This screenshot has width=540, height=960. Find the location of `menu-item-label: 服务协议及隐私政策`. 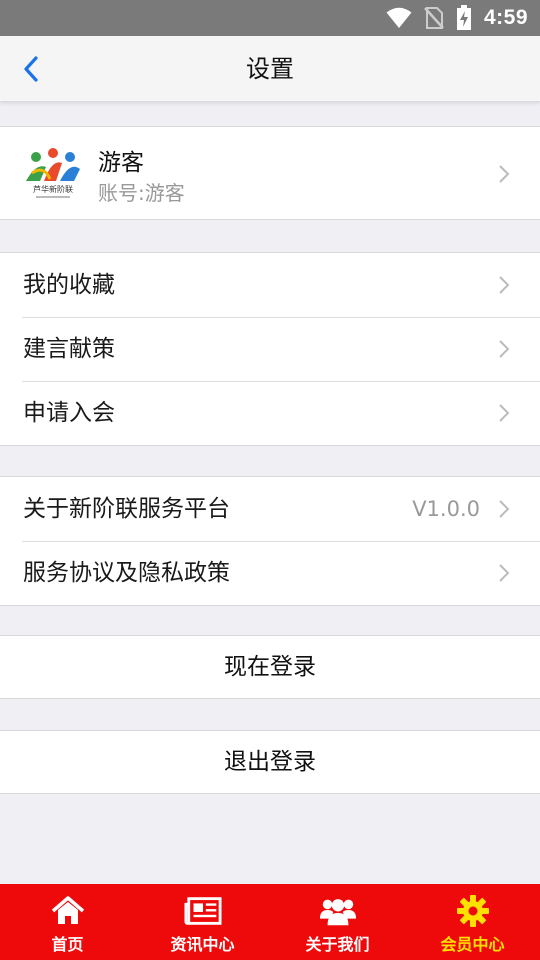

menu-item-label: 服务协议及隐私政策 is located at coordinates (126, 573).